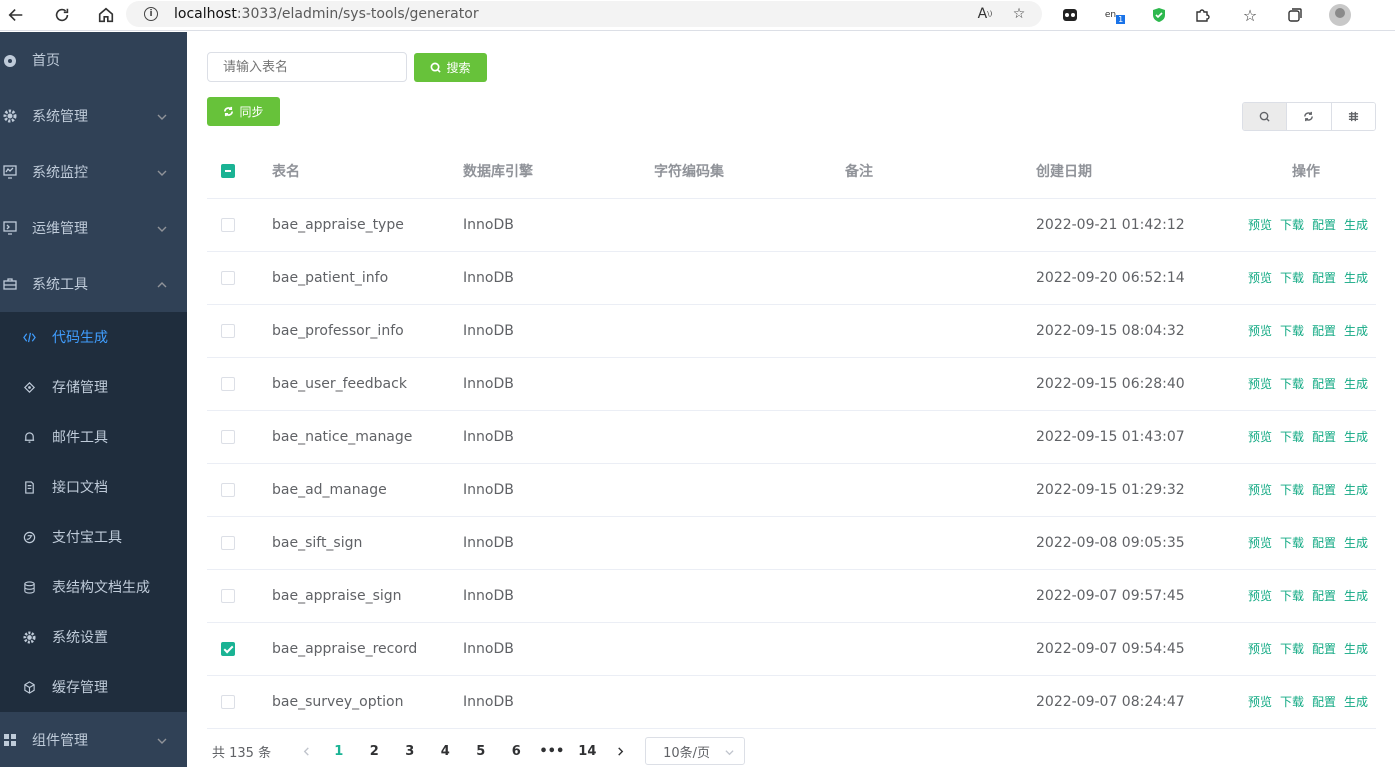 Image resolution: width=1395 pixels, height=768 pixels. I want to click on page-number: 5, so click(481, 751).